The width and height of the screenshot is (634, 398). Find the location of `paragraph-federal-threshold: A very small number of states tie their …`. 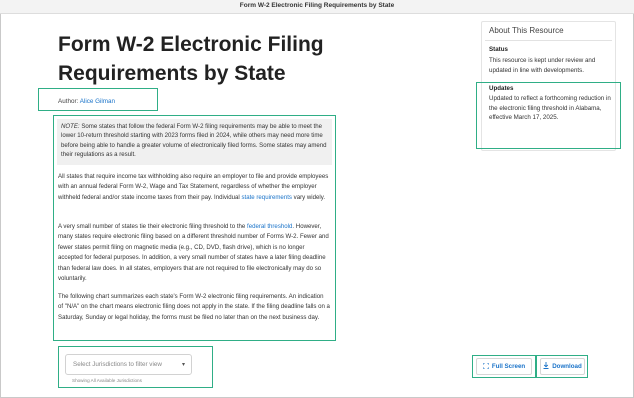

paragraph-federal-threshold: A very small number of states tie their … is located at coordinates (194, 253).